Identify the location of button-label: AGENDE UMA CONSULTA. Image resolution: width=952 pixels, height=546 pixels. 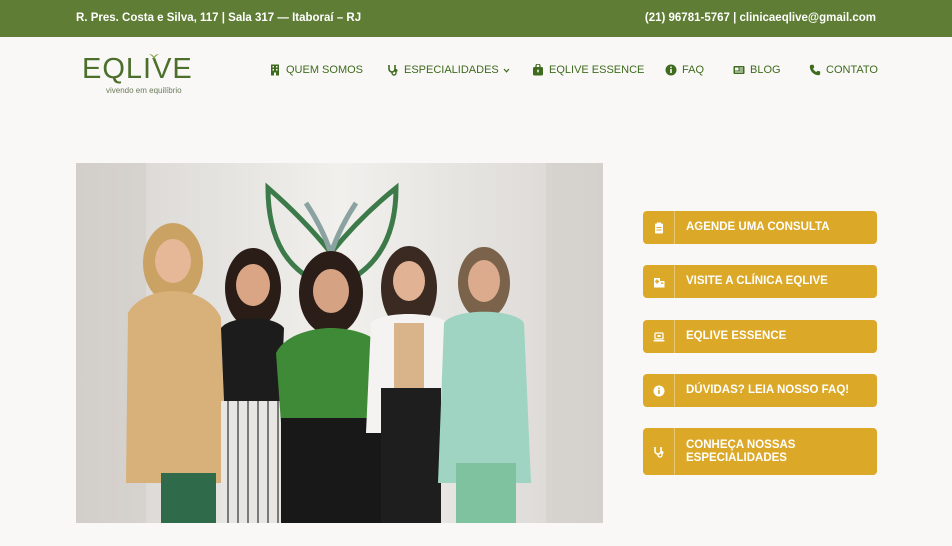
(758, 227).